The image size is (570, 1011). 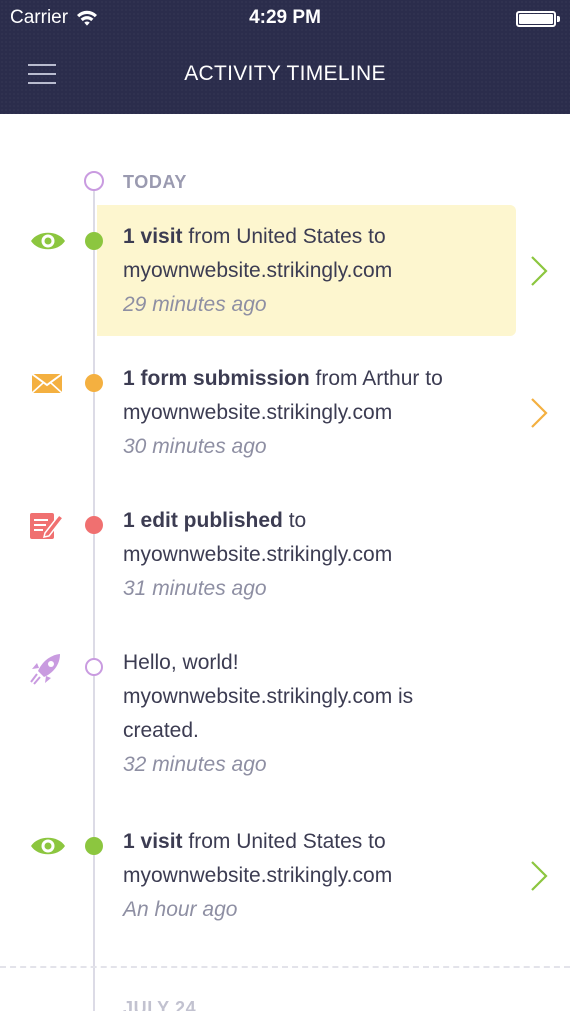 What do you see at coordinates (294, 520) in the screenshot?
I see `item-rest: to` at bounding box center [294, 520].